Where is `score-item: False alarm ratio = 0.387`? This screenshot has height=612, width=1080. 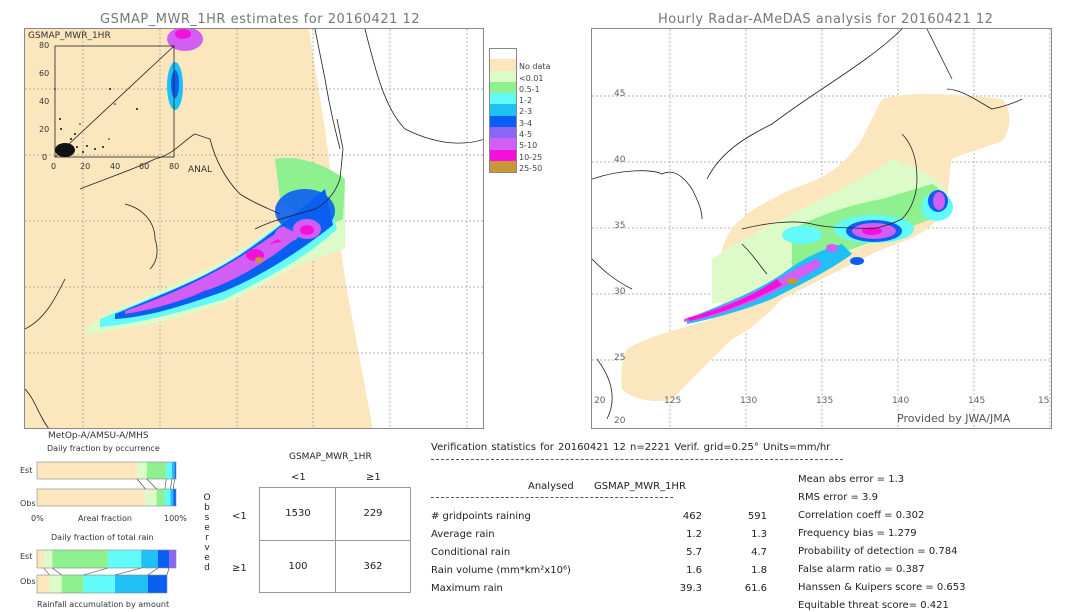
score-item: False alarm ratio = 0.387 is located at coordinates (861, 569).